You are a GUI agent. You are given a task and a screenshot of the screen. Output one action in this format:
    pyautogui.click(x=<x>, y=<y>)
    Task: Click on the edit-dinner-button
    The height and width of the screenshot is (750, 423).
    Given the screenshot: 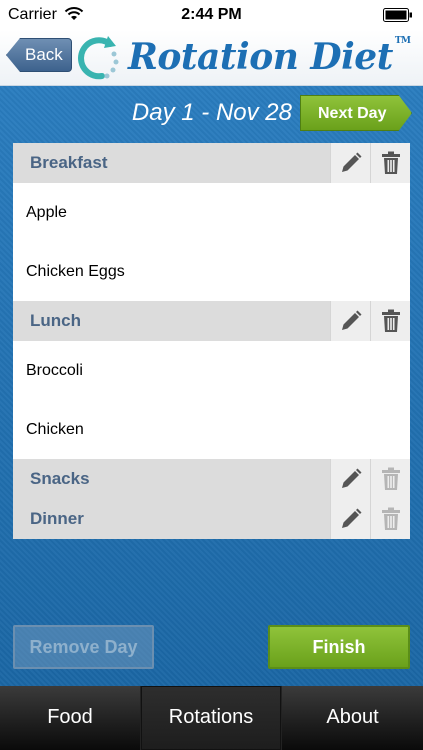 What is the action you would take?
    pyautogui.click(x=350, y=519)
    